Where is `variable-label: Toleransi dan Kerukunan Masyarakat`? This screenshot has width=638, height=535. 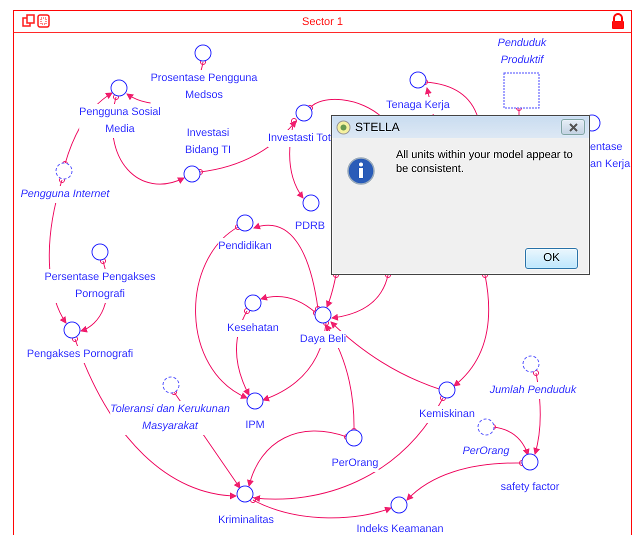 variable-label: Toleransi dan Kerukunan Masyarakat is located at coordinates (170, 418).